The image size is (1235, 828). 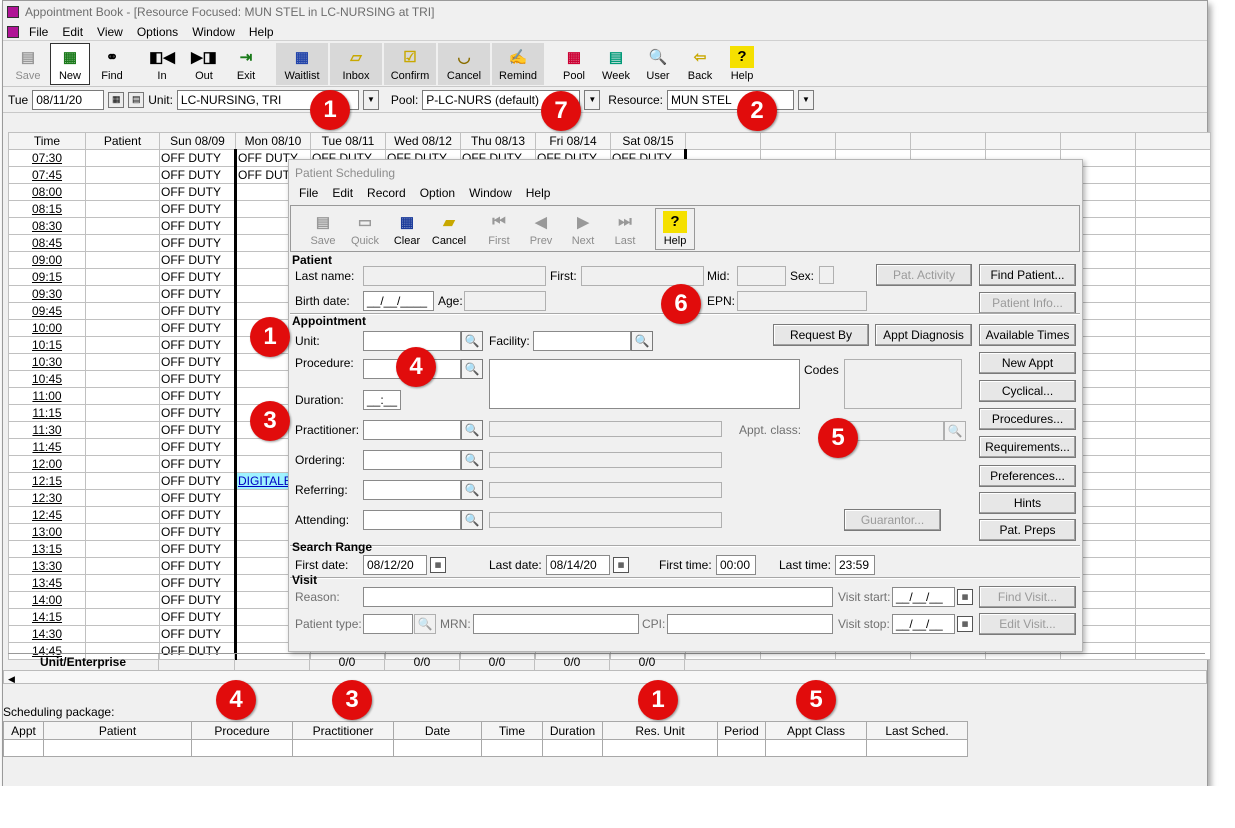 What do you see at coordinates (518, 63) in the screenshot?
I see `remind-button: ✍ Remind` at bounding box center [518, 63].